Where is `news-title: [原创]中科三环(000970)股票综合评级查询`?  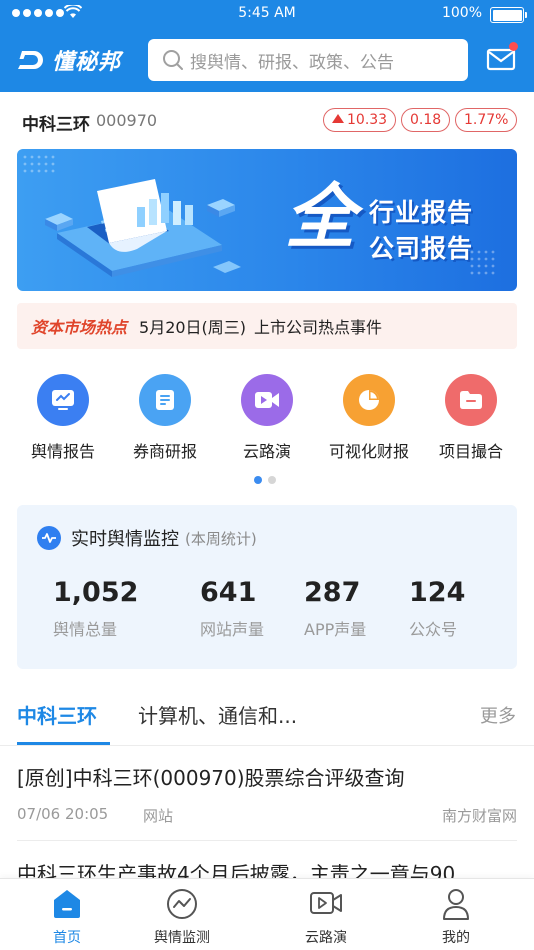 news-title: [原创]中科三环(000970)股票综合评级查询 is located at coordinates (211, 778).